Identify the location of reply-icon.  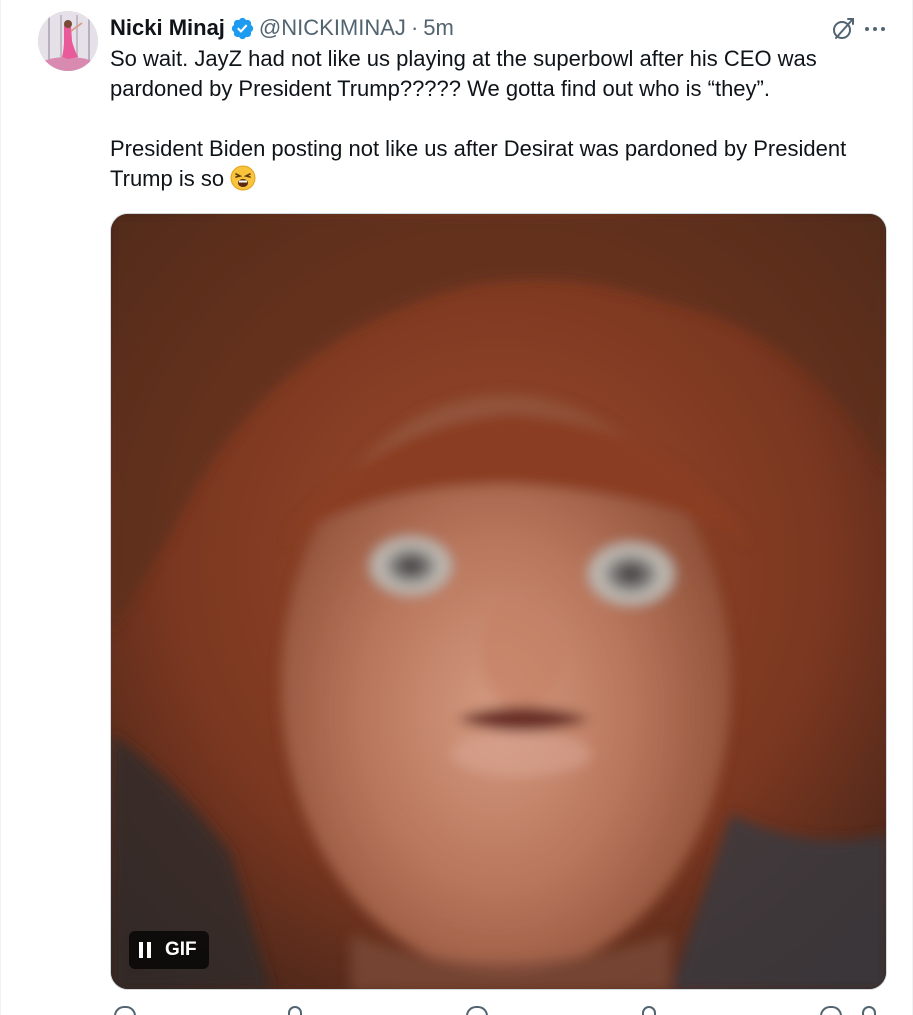
(125, 1010).